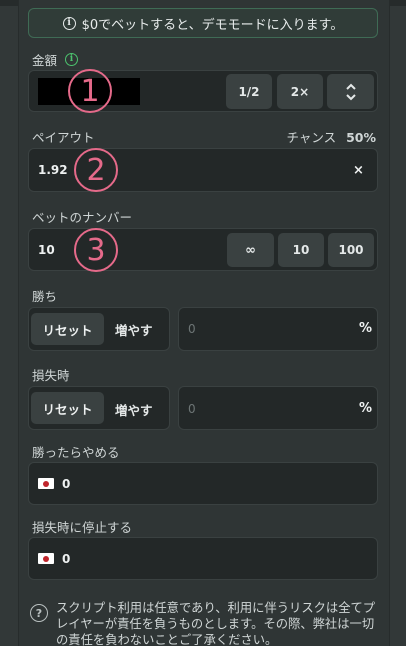 The image size is (406, 646). I want to click on stop-on-loss-label: 損失時に停止する, so click(82, 527).